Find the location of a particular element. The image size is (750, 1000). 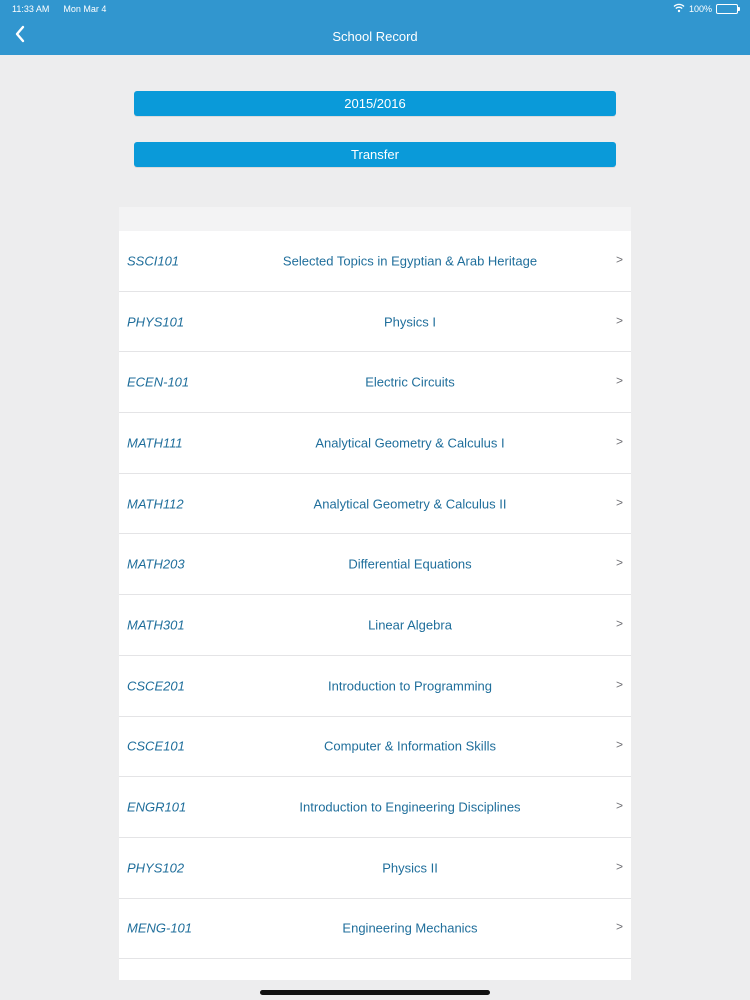

status-right: 100% is located at coordinates (706, 9).